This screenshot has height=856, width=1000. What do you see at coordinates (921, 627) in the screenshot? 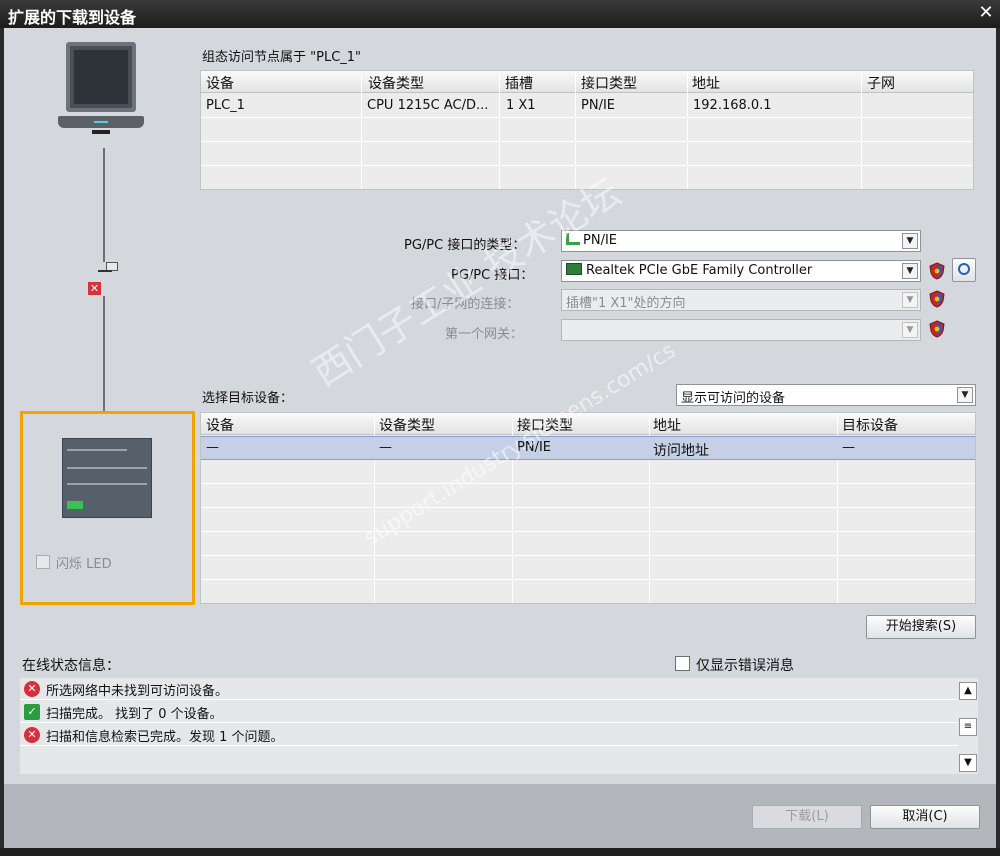
I see `start-search-button: 开始搜索(S)` at bounding box center [921, 627].